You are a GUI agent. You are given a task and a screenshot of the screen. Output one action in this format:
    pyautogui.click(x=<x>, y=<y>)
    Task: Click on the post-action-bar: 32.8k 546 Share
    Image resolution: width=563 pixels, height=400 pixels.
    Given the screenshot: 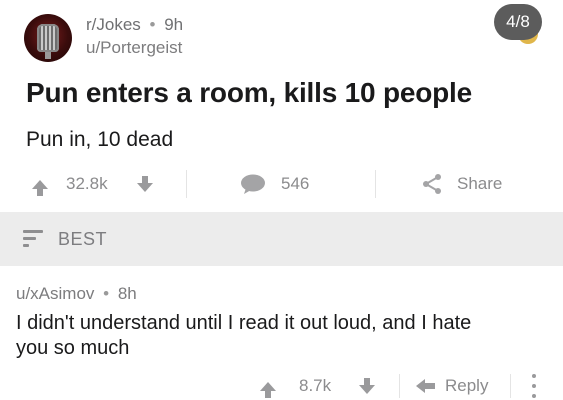 What is the action you would take?
    pyautogui.click(x=281, y=184)
    